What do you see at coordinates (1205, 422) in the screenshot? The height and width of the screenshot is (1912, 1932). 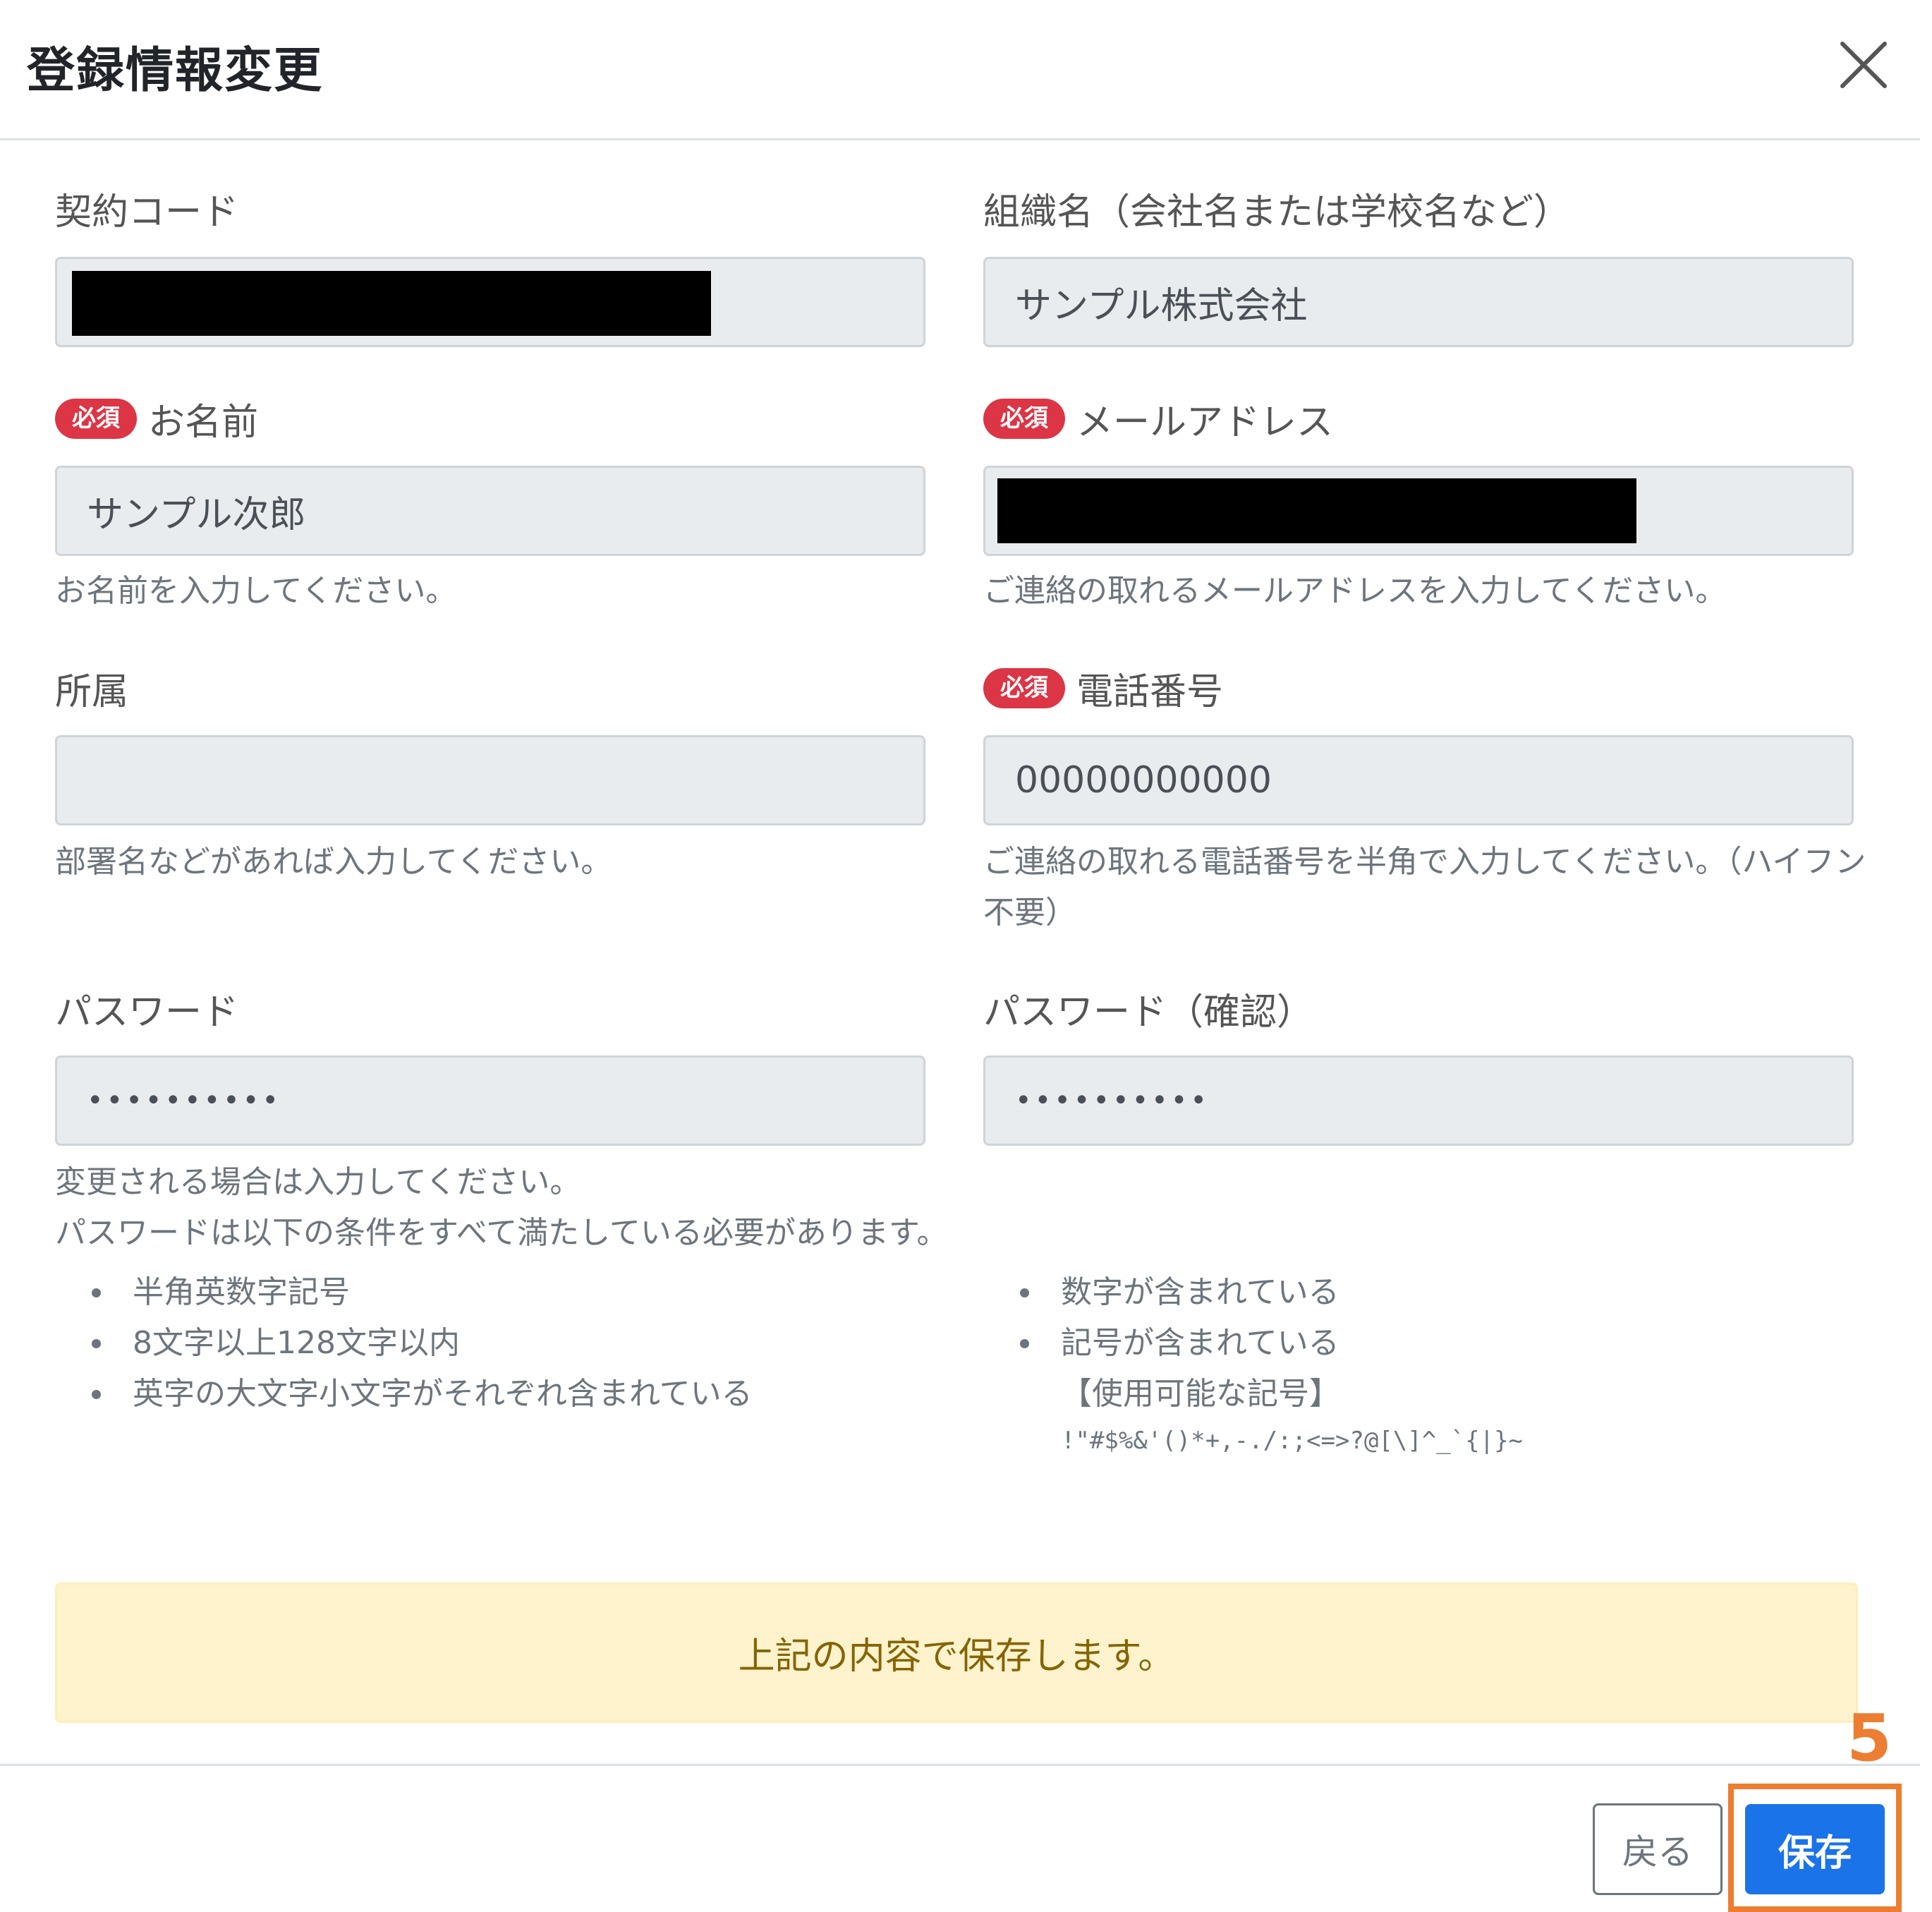 I see `email-label-text: メールアドレス` at bounding box center [1205, 422].